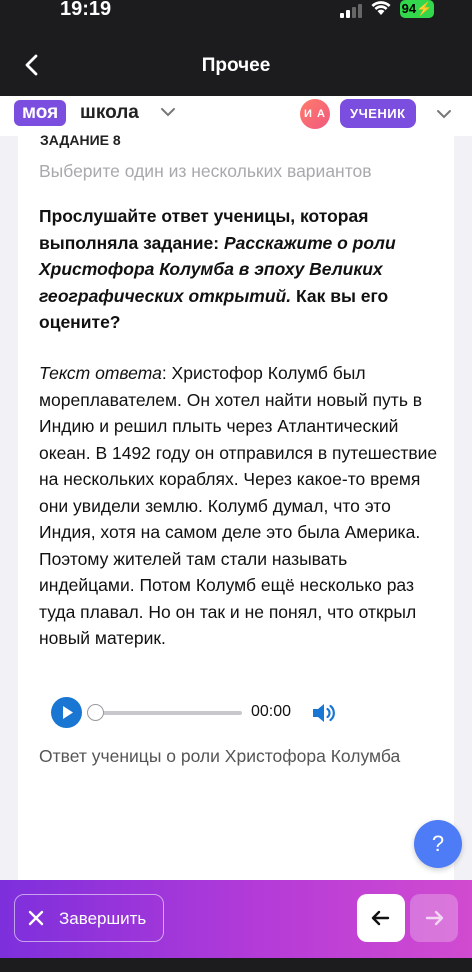 Image resolution: width=472 pixels, height=972 pixels. I want to click on help-button: ?, so click(438, 844).